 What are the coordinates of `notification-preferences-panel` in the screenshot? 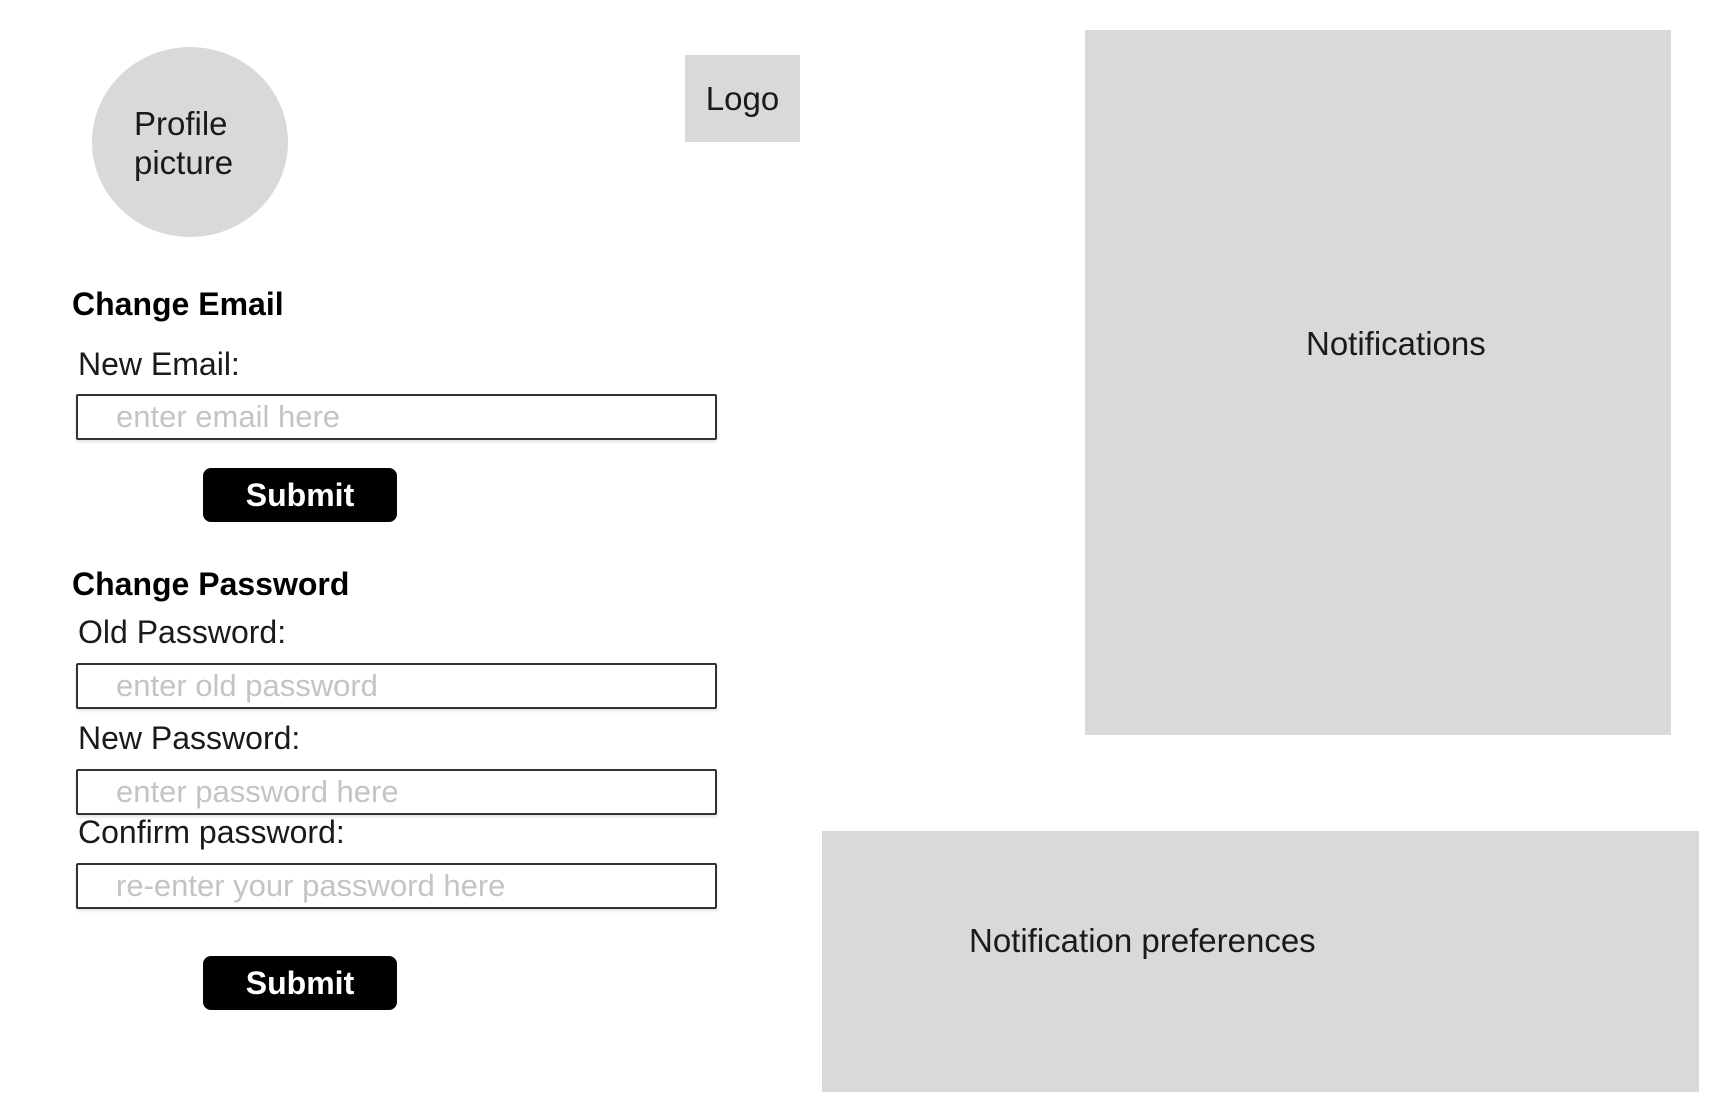 It's located at (1260, 961).